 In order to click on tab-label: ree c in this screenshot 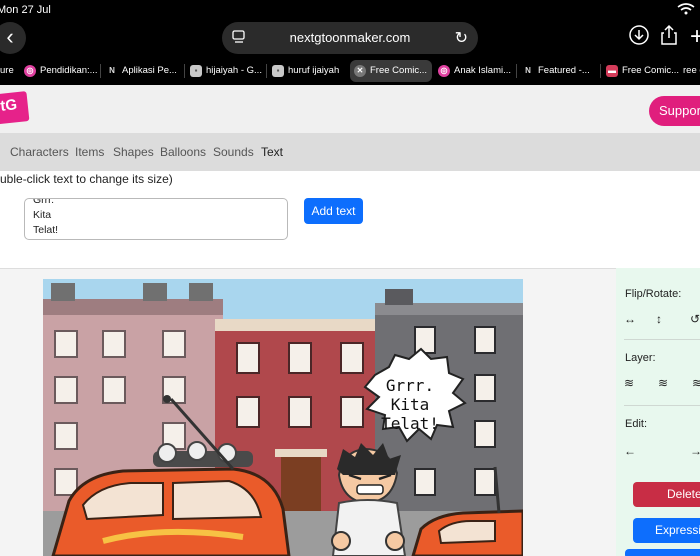, I will do `click(691, 70)`.